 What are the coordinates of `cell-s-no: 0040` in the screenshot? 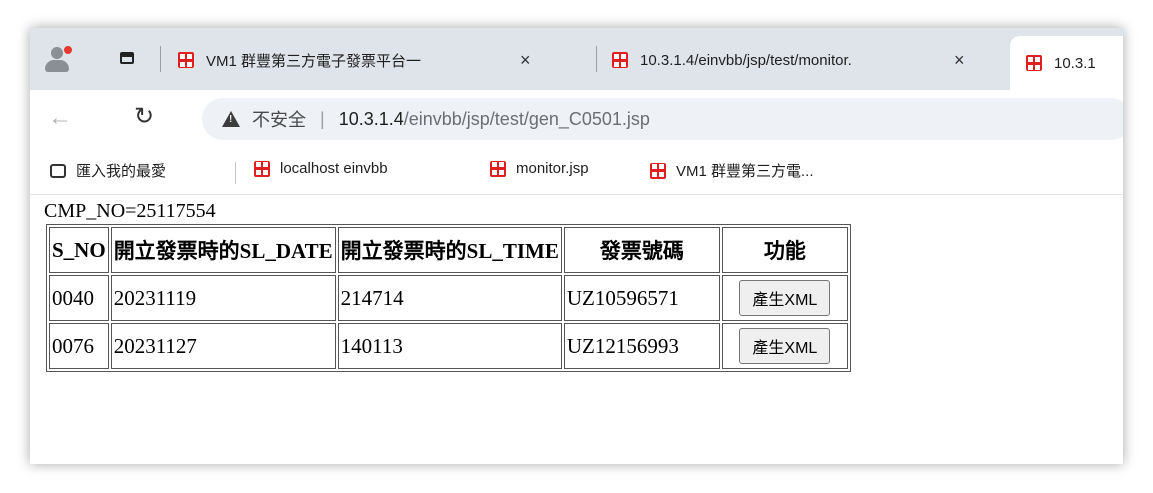 It's located at (79, 298).